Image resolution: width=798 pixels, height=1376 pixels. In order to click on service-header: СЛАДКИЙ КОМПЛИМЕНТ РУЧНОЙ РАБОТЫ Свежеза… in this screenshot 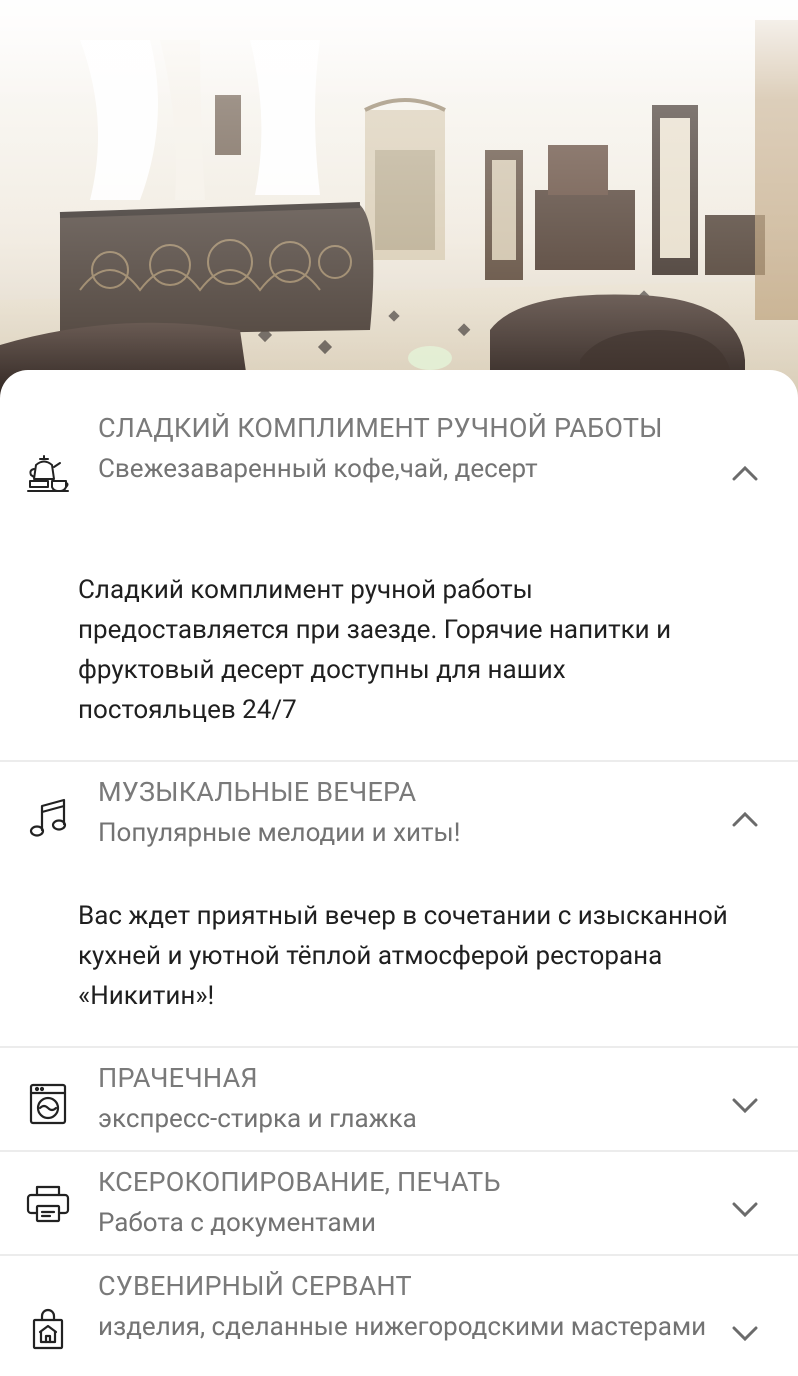, I will do `click(399, 451)`.